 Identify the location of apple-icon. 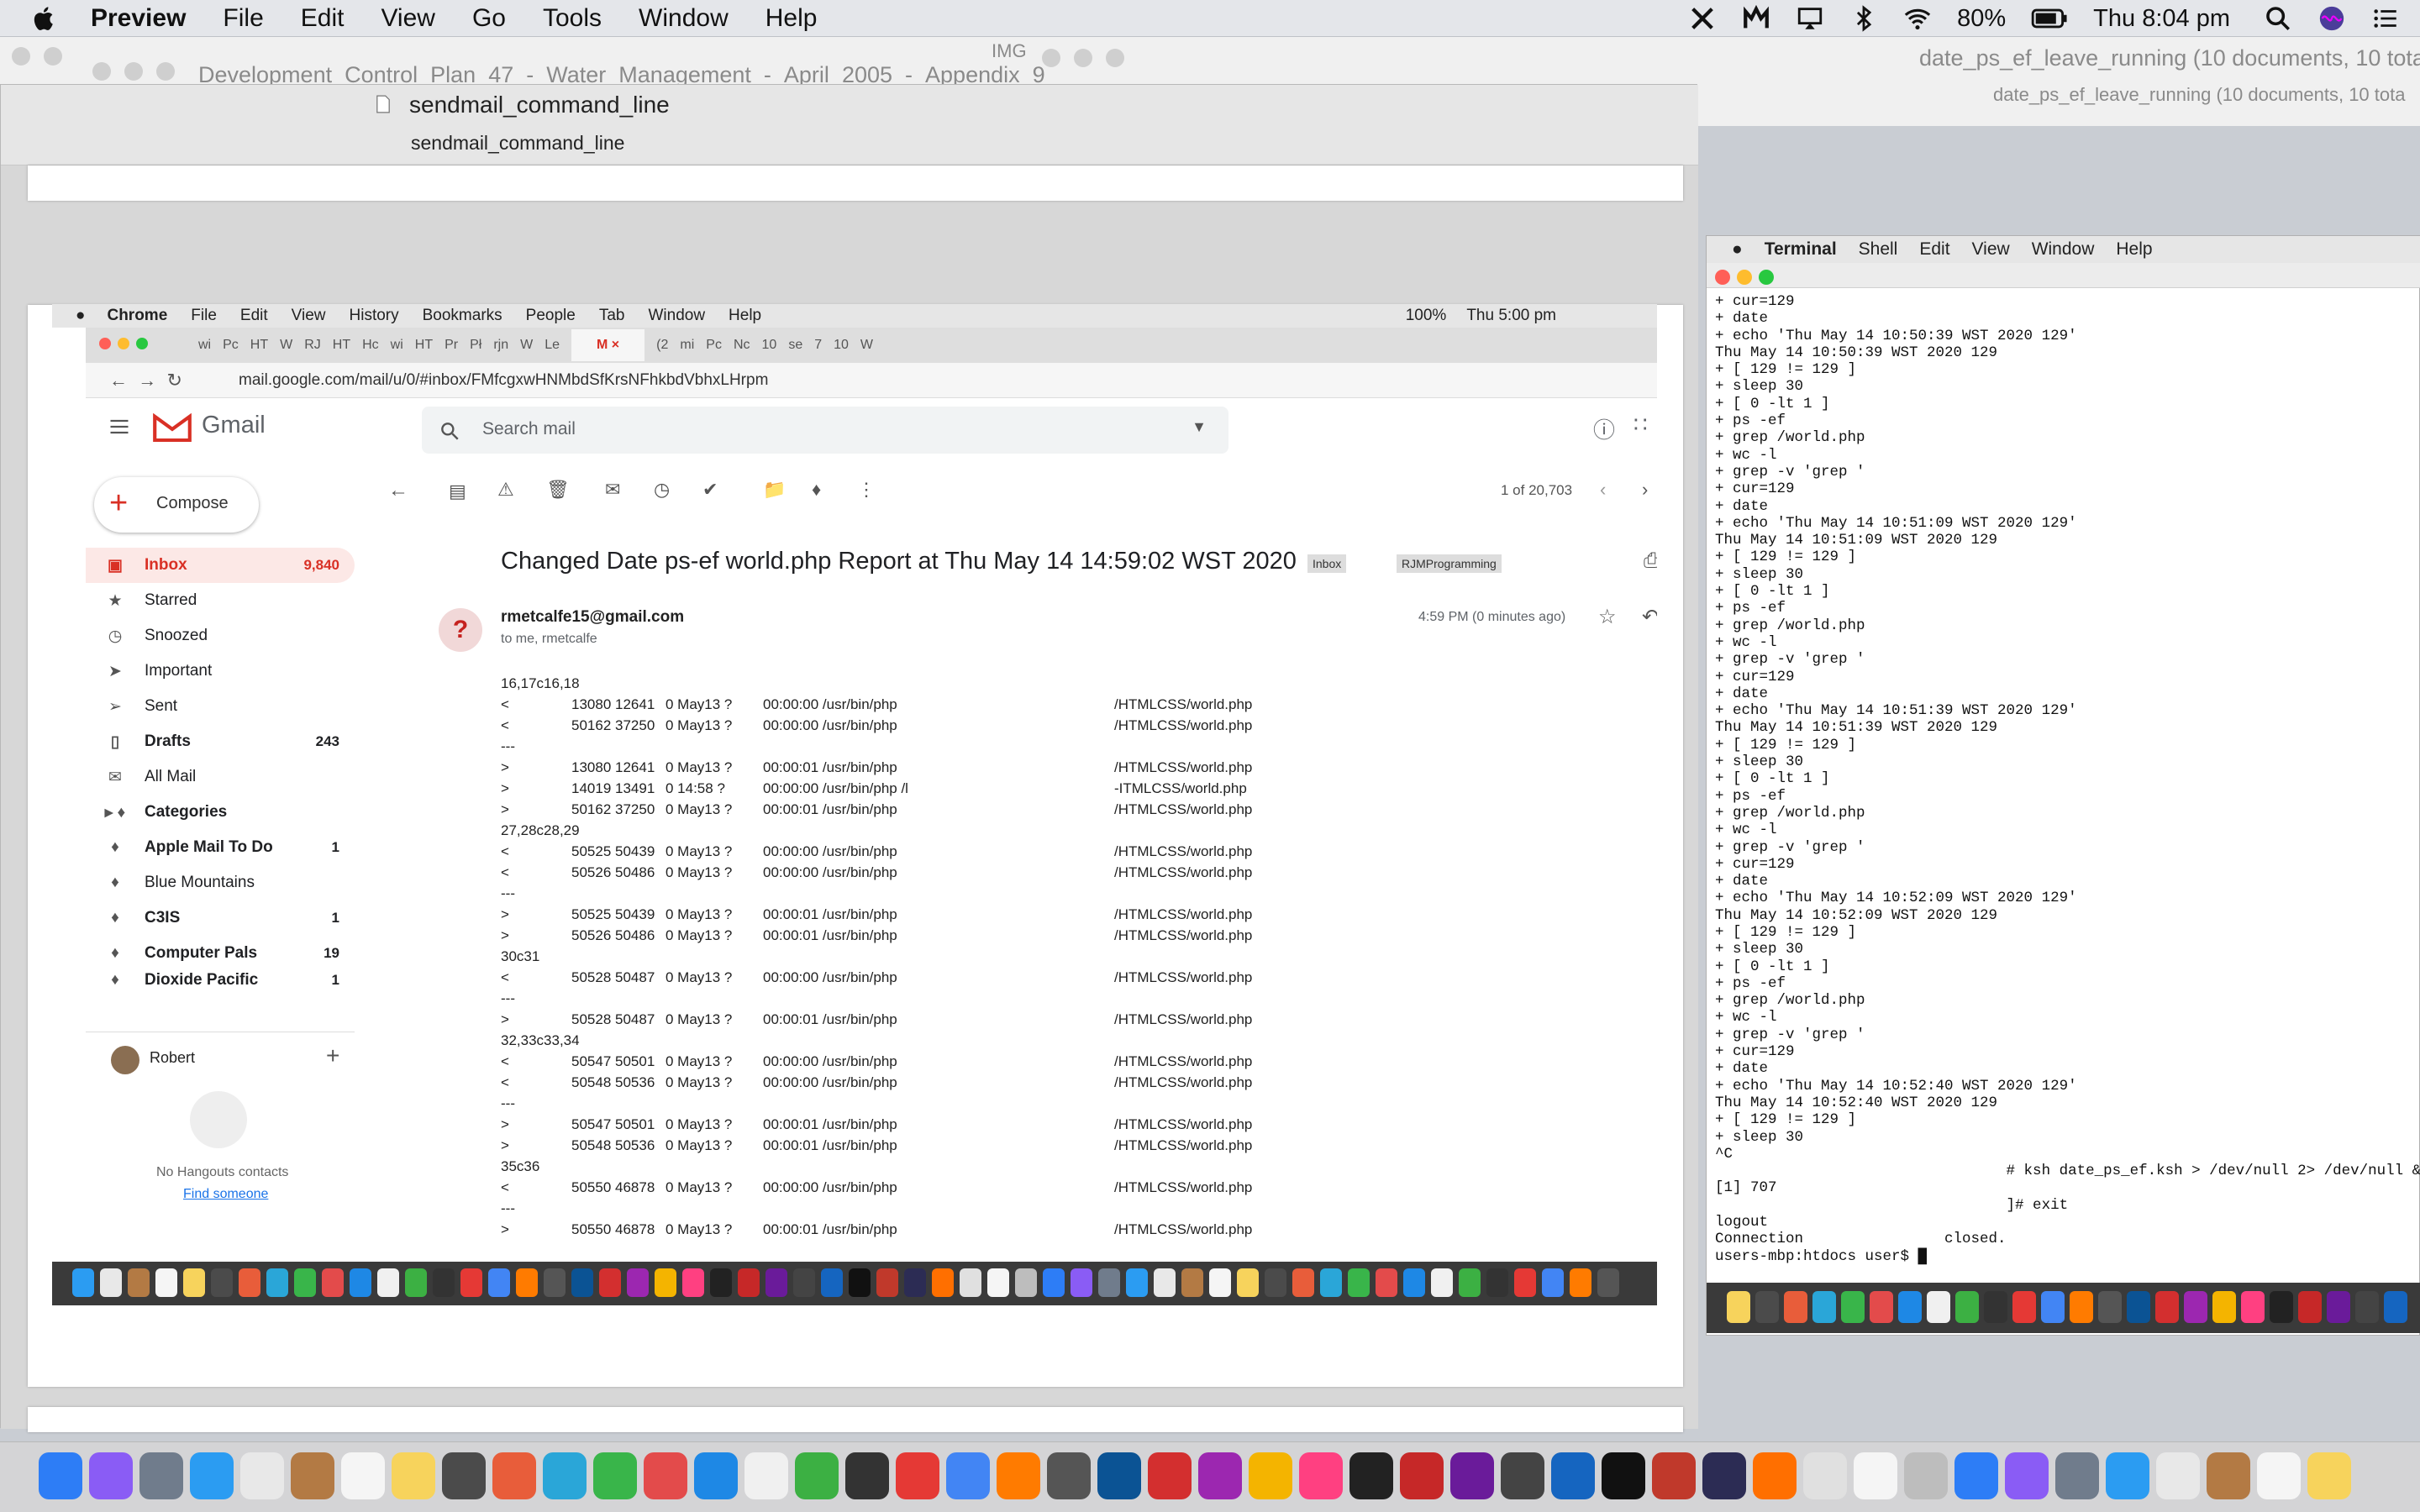
(44, 18).